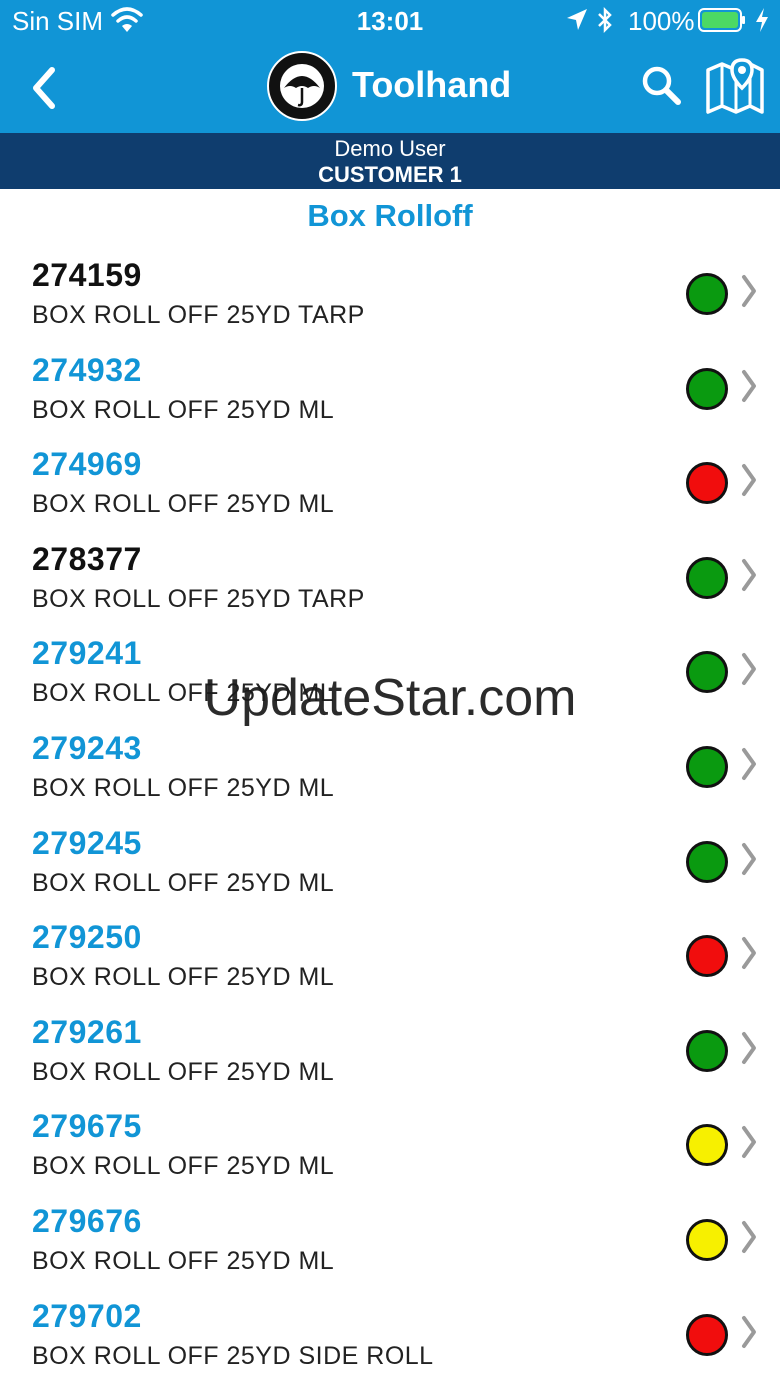 This screenshot has height=1387, width=780. I want to click on list-item: 274932 BOX ROLL OFF 25YD ML, so click(390, 389).